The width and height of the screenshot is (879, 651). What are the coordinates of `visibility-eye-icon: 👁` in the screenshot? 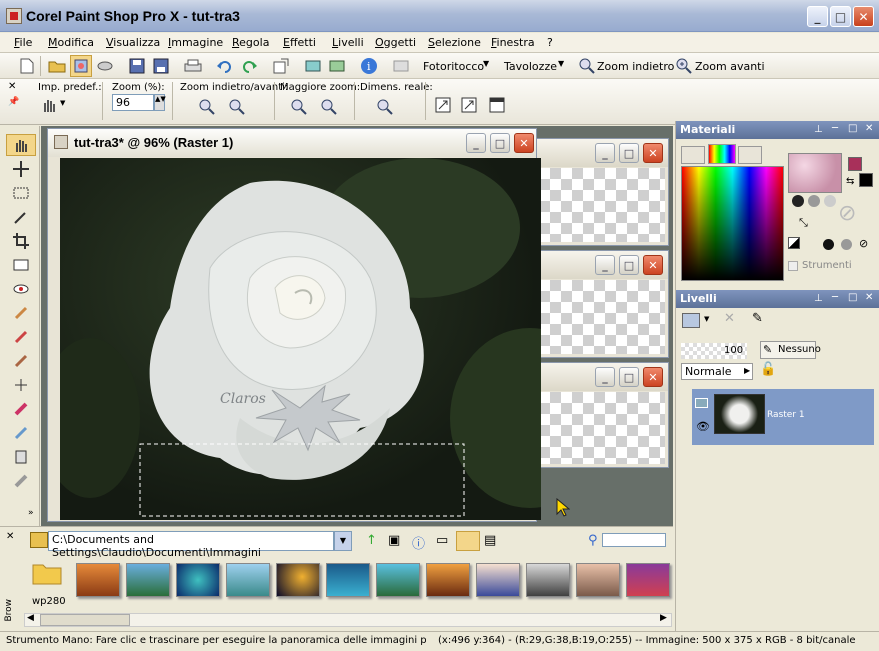 It's located at (703, 426).